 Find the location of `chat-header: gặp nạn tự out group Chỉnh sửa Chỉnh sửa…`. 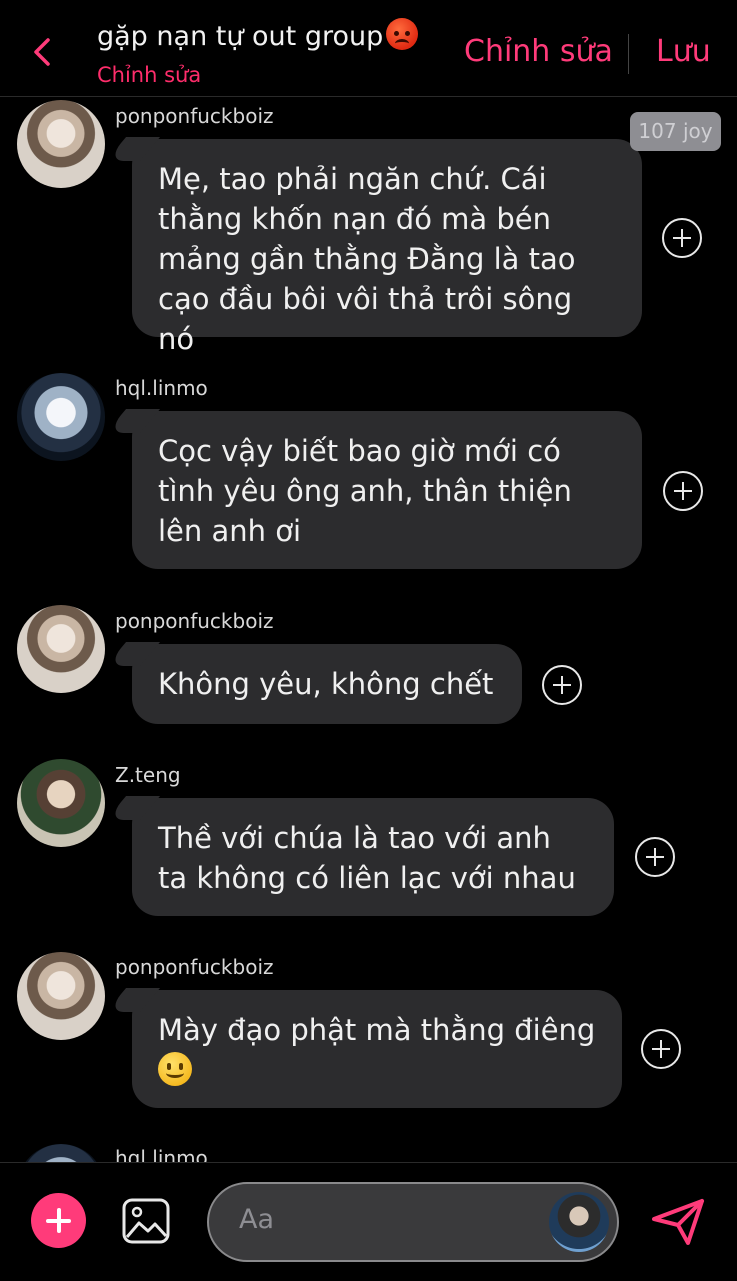

chat-header: gặp nạn tự out group Chỉnh sửa Chỉnh sửa… is located at coordinates (368, 48).